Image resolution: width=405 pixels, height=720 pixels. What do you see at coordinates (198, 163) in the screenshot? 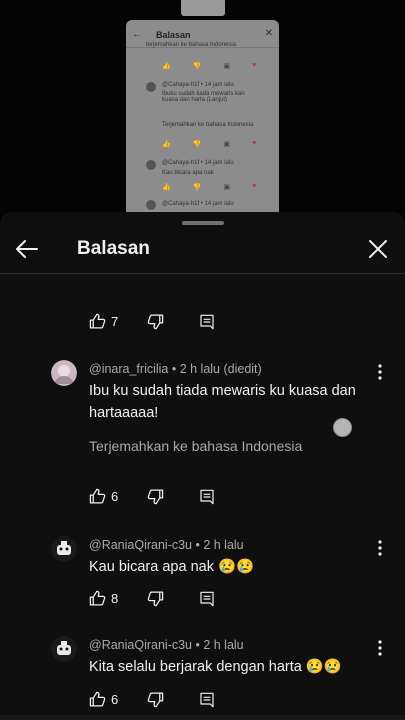
I see `preview-reply2-author: @Cahaya-h1f • 14 jam lalu` at bounding box center [198, 163].